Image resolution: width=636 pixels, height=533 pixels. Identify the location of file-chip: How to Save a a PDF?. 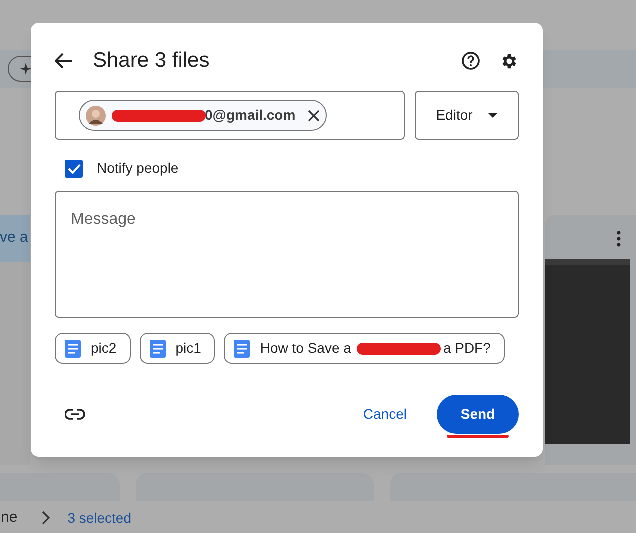
(364, 348).